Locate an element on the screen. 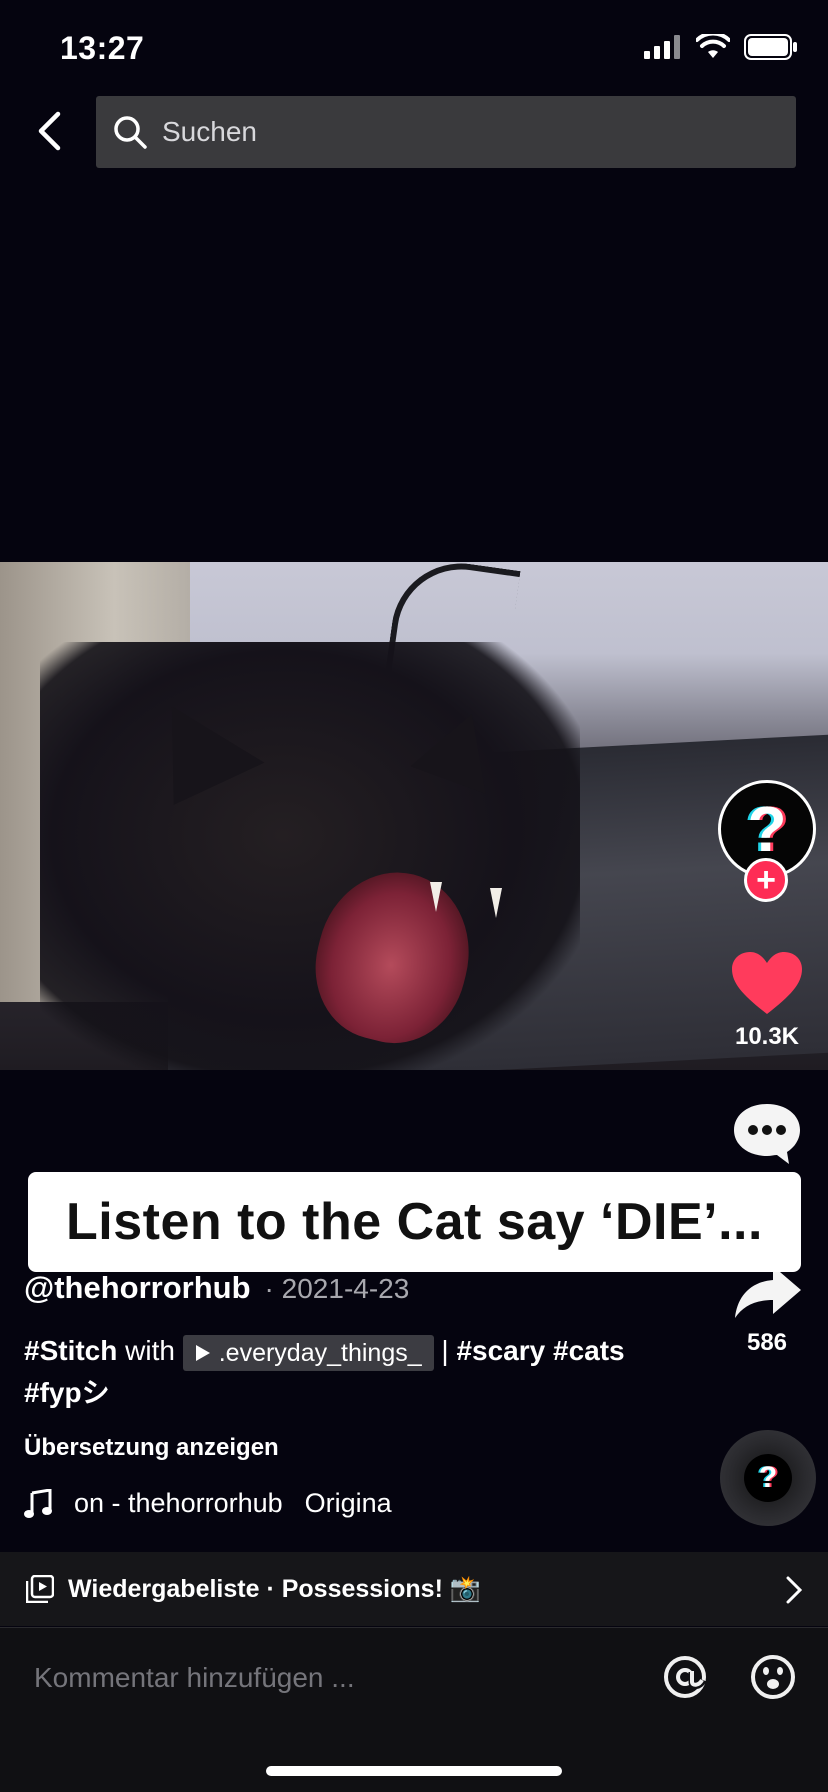 This screenshot has width=828, height=1792. battery-icon is located at coordinates (770, 47).